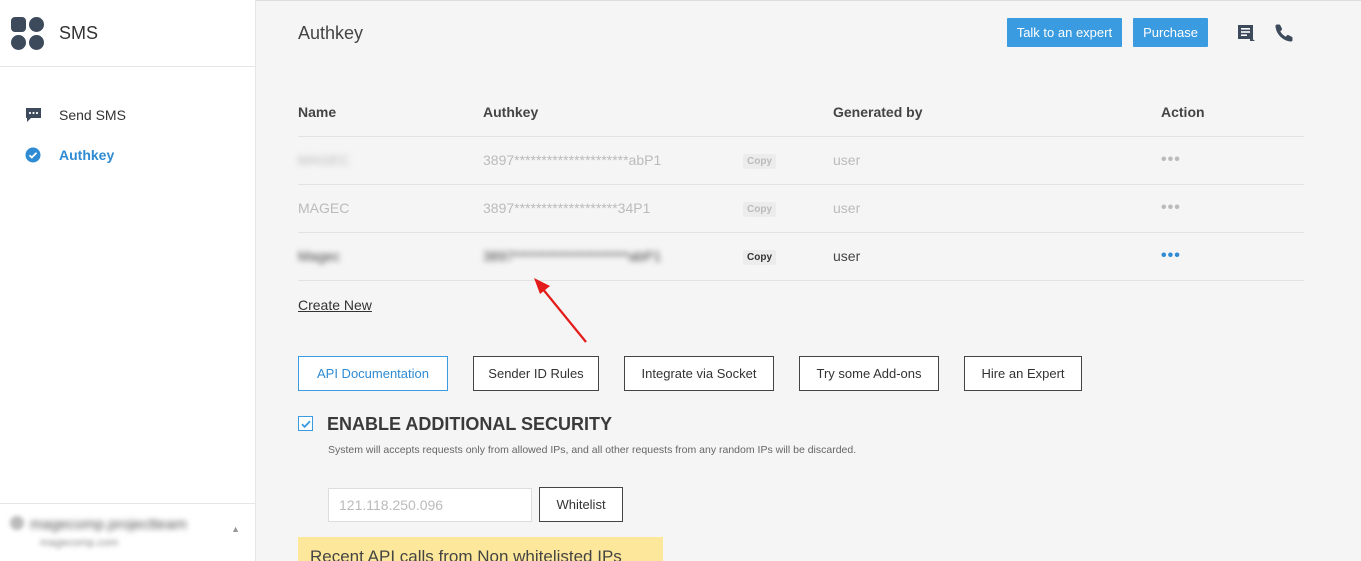  What do you see at coordinates (1023, 373) in the screenshot?
I see `hire-expert-button: Hire an Expert` at bounding box center [1023, 373].